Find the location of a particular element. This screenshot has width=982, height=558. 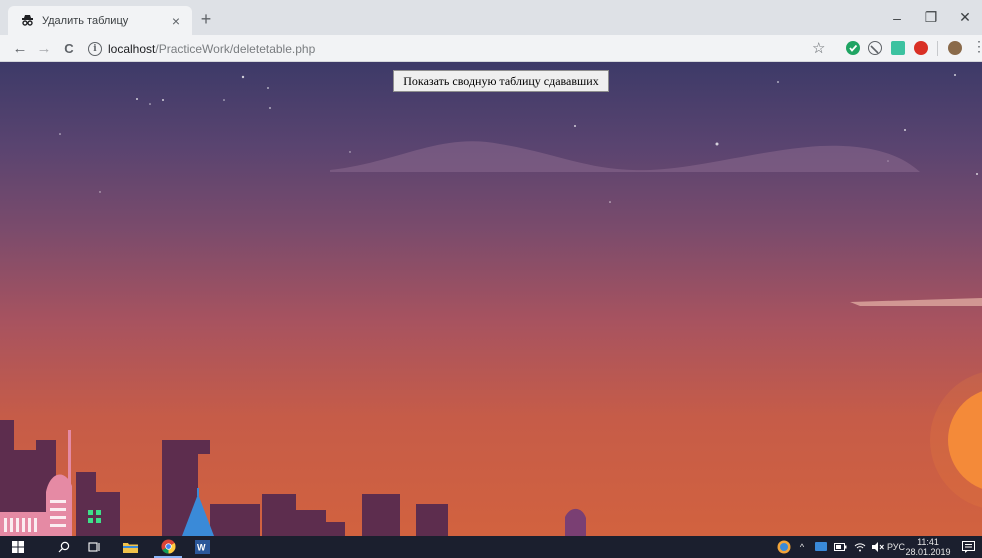

taskbar-clock: 11:41 28.01.2019 is located at coordinates (928, 547).